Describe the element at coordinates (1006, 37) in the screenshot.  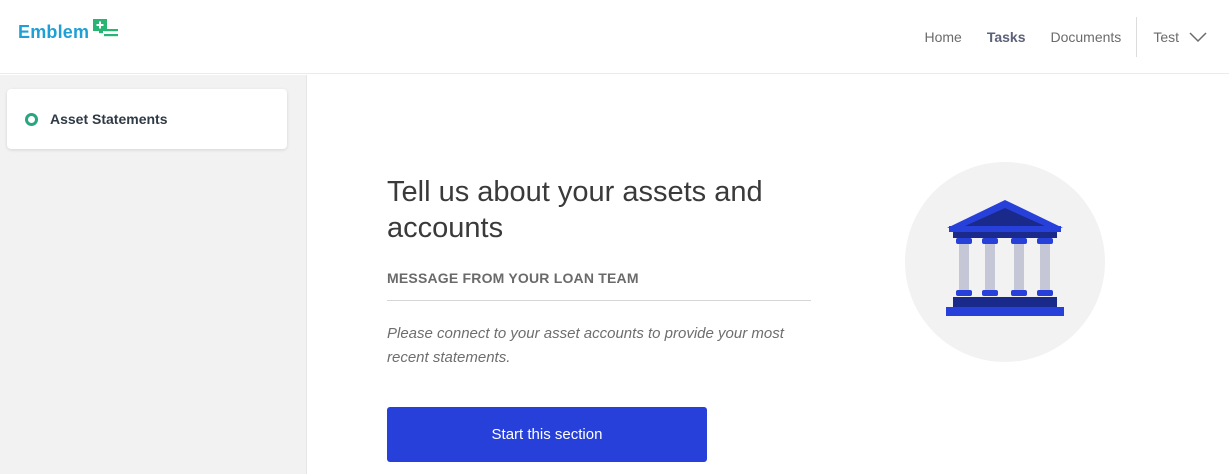
I see `nav-tasks: Tasks` at that location.